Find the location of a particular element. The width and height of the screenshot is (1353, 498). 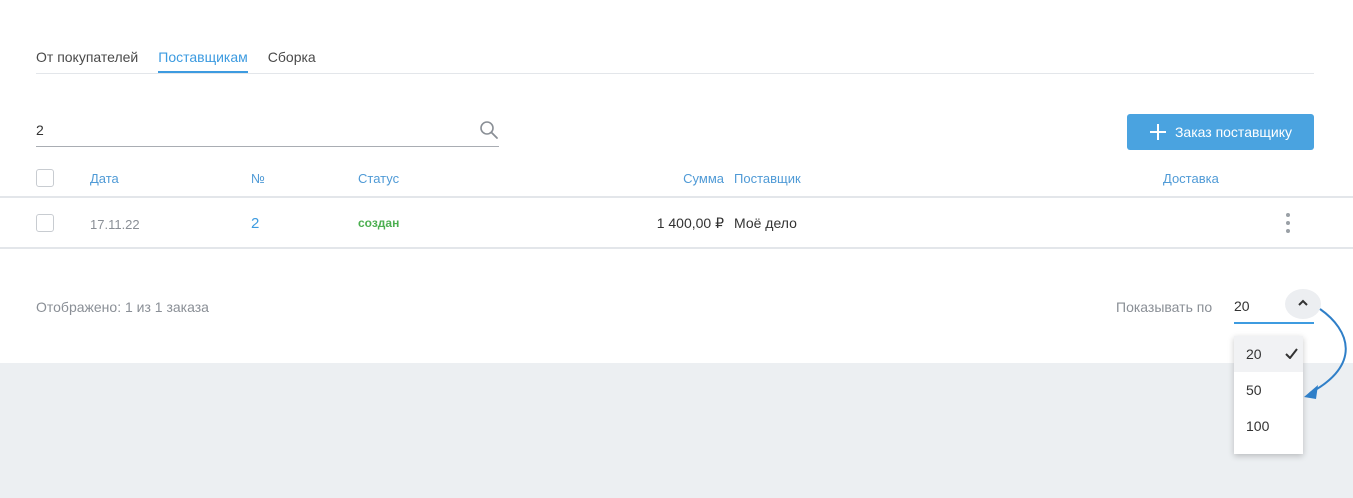

more-vertical-icon is located at coordinates (1288, 223).